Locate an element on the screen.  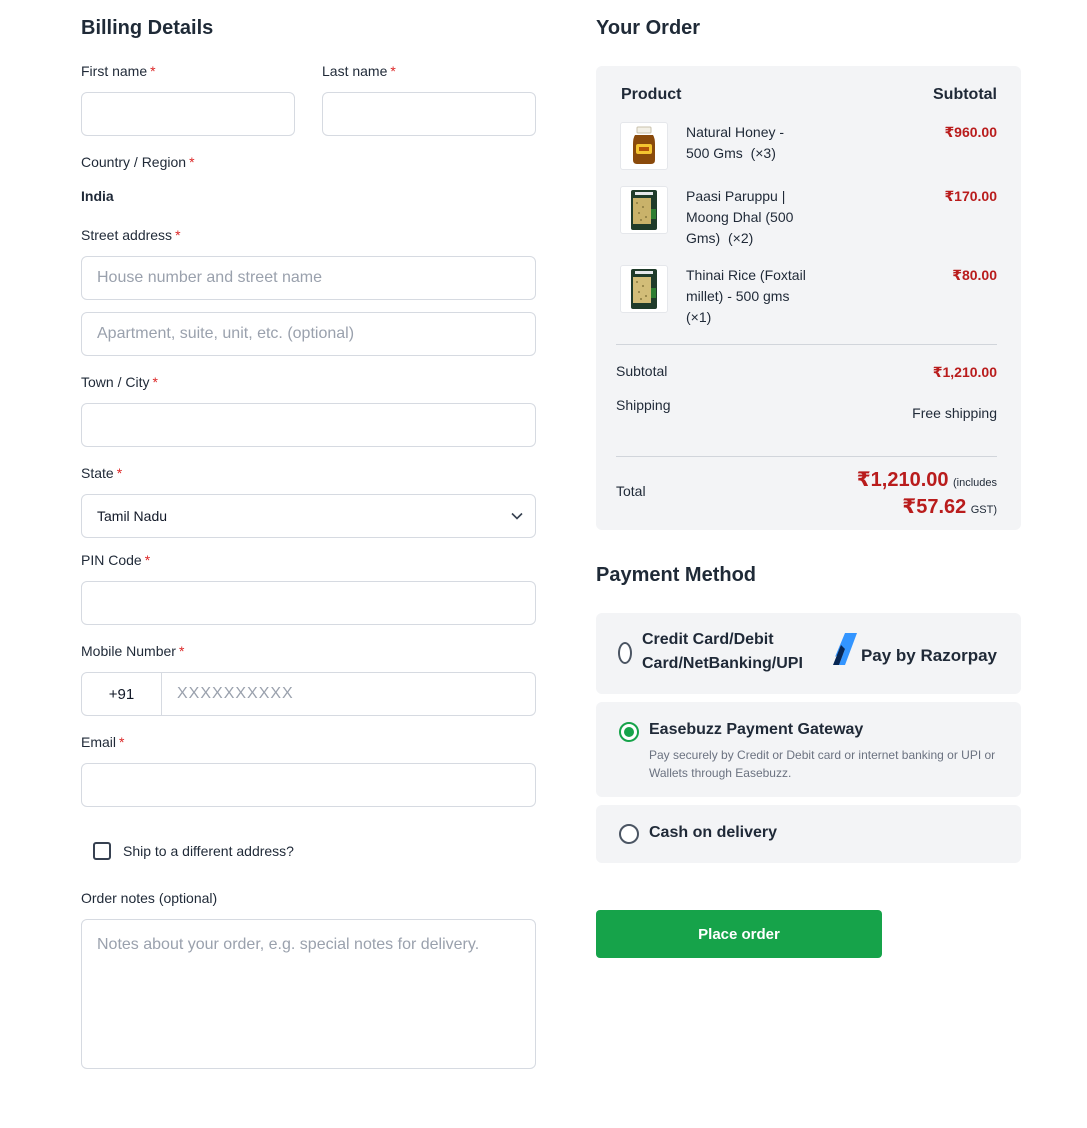
product-header: Product is located at coordinates (651, 94).